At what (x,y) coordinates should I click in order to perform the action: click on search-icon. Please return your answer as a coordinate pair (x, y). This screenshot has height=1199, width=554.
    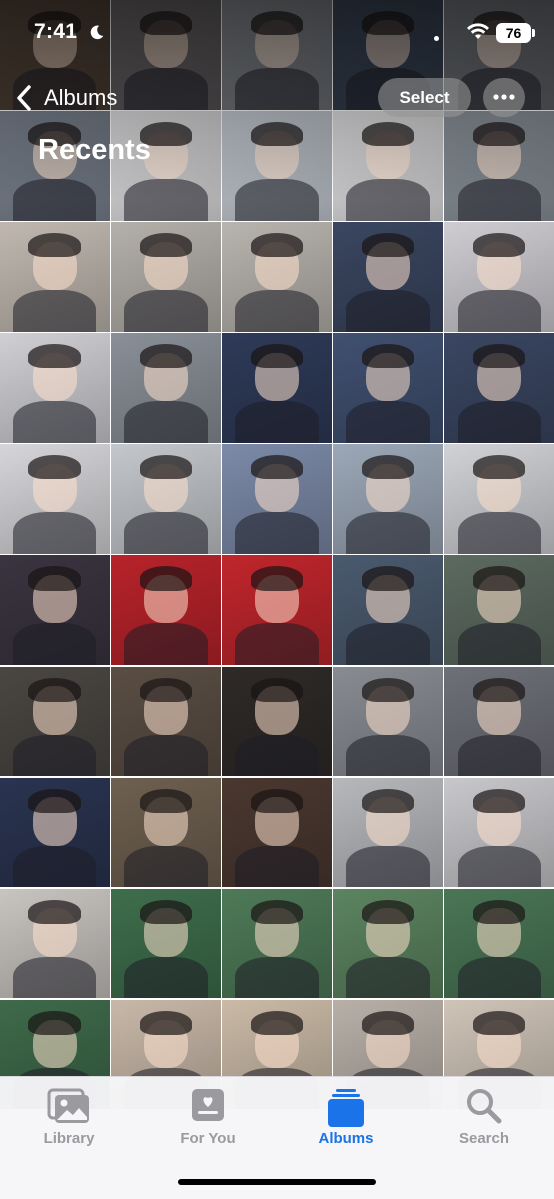
    Looking at the image, I should click on (484, 1106).